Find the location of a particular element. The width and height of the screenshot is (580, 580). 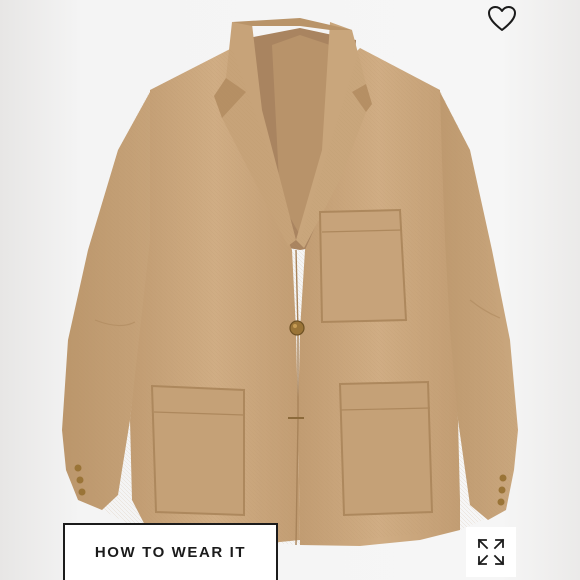

how-to-wear-button: HOW TO WEAR IT is located at coordinates (170, 551).